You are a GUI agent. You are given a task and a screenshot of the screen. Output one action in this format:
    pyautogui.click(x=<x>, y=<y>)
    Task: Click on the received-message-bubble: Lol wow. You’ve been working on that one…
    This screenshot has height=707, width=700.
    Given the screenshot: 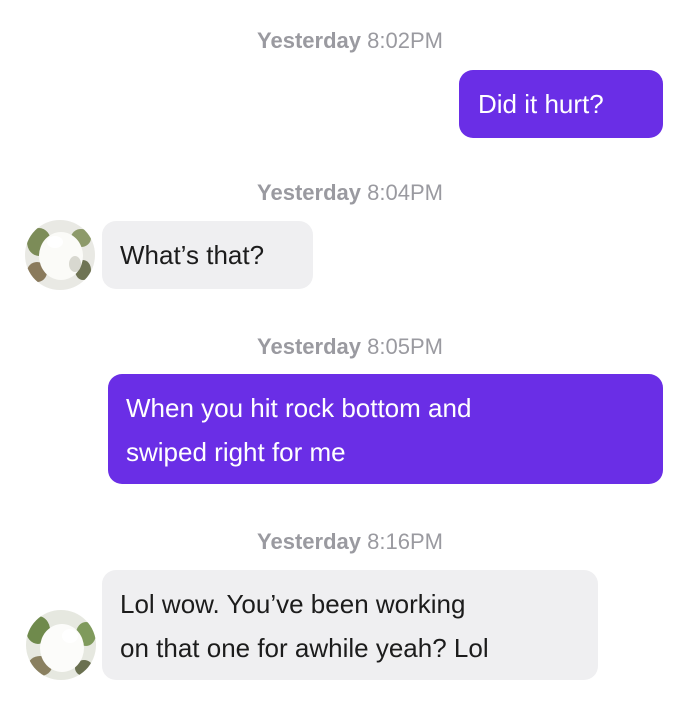 What is the action you would take?
    pyautogui.click(x=350, y=625)
    